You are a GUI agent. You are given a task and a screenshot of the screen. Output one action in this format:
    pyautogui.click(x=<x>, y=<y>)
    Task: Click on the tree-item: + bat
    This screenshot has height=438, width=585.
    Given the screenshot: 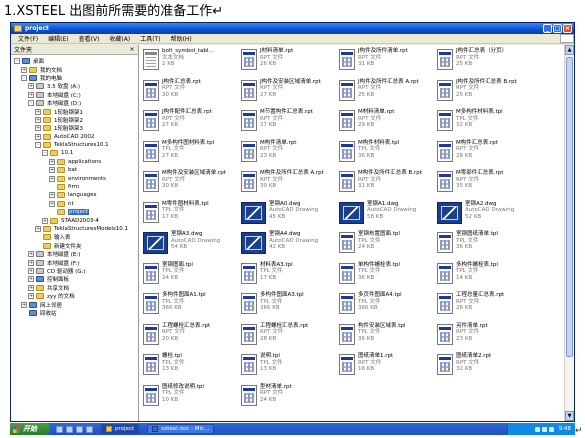 What is the action you would take?
    pyautogui.click(x=74, y=170)
    